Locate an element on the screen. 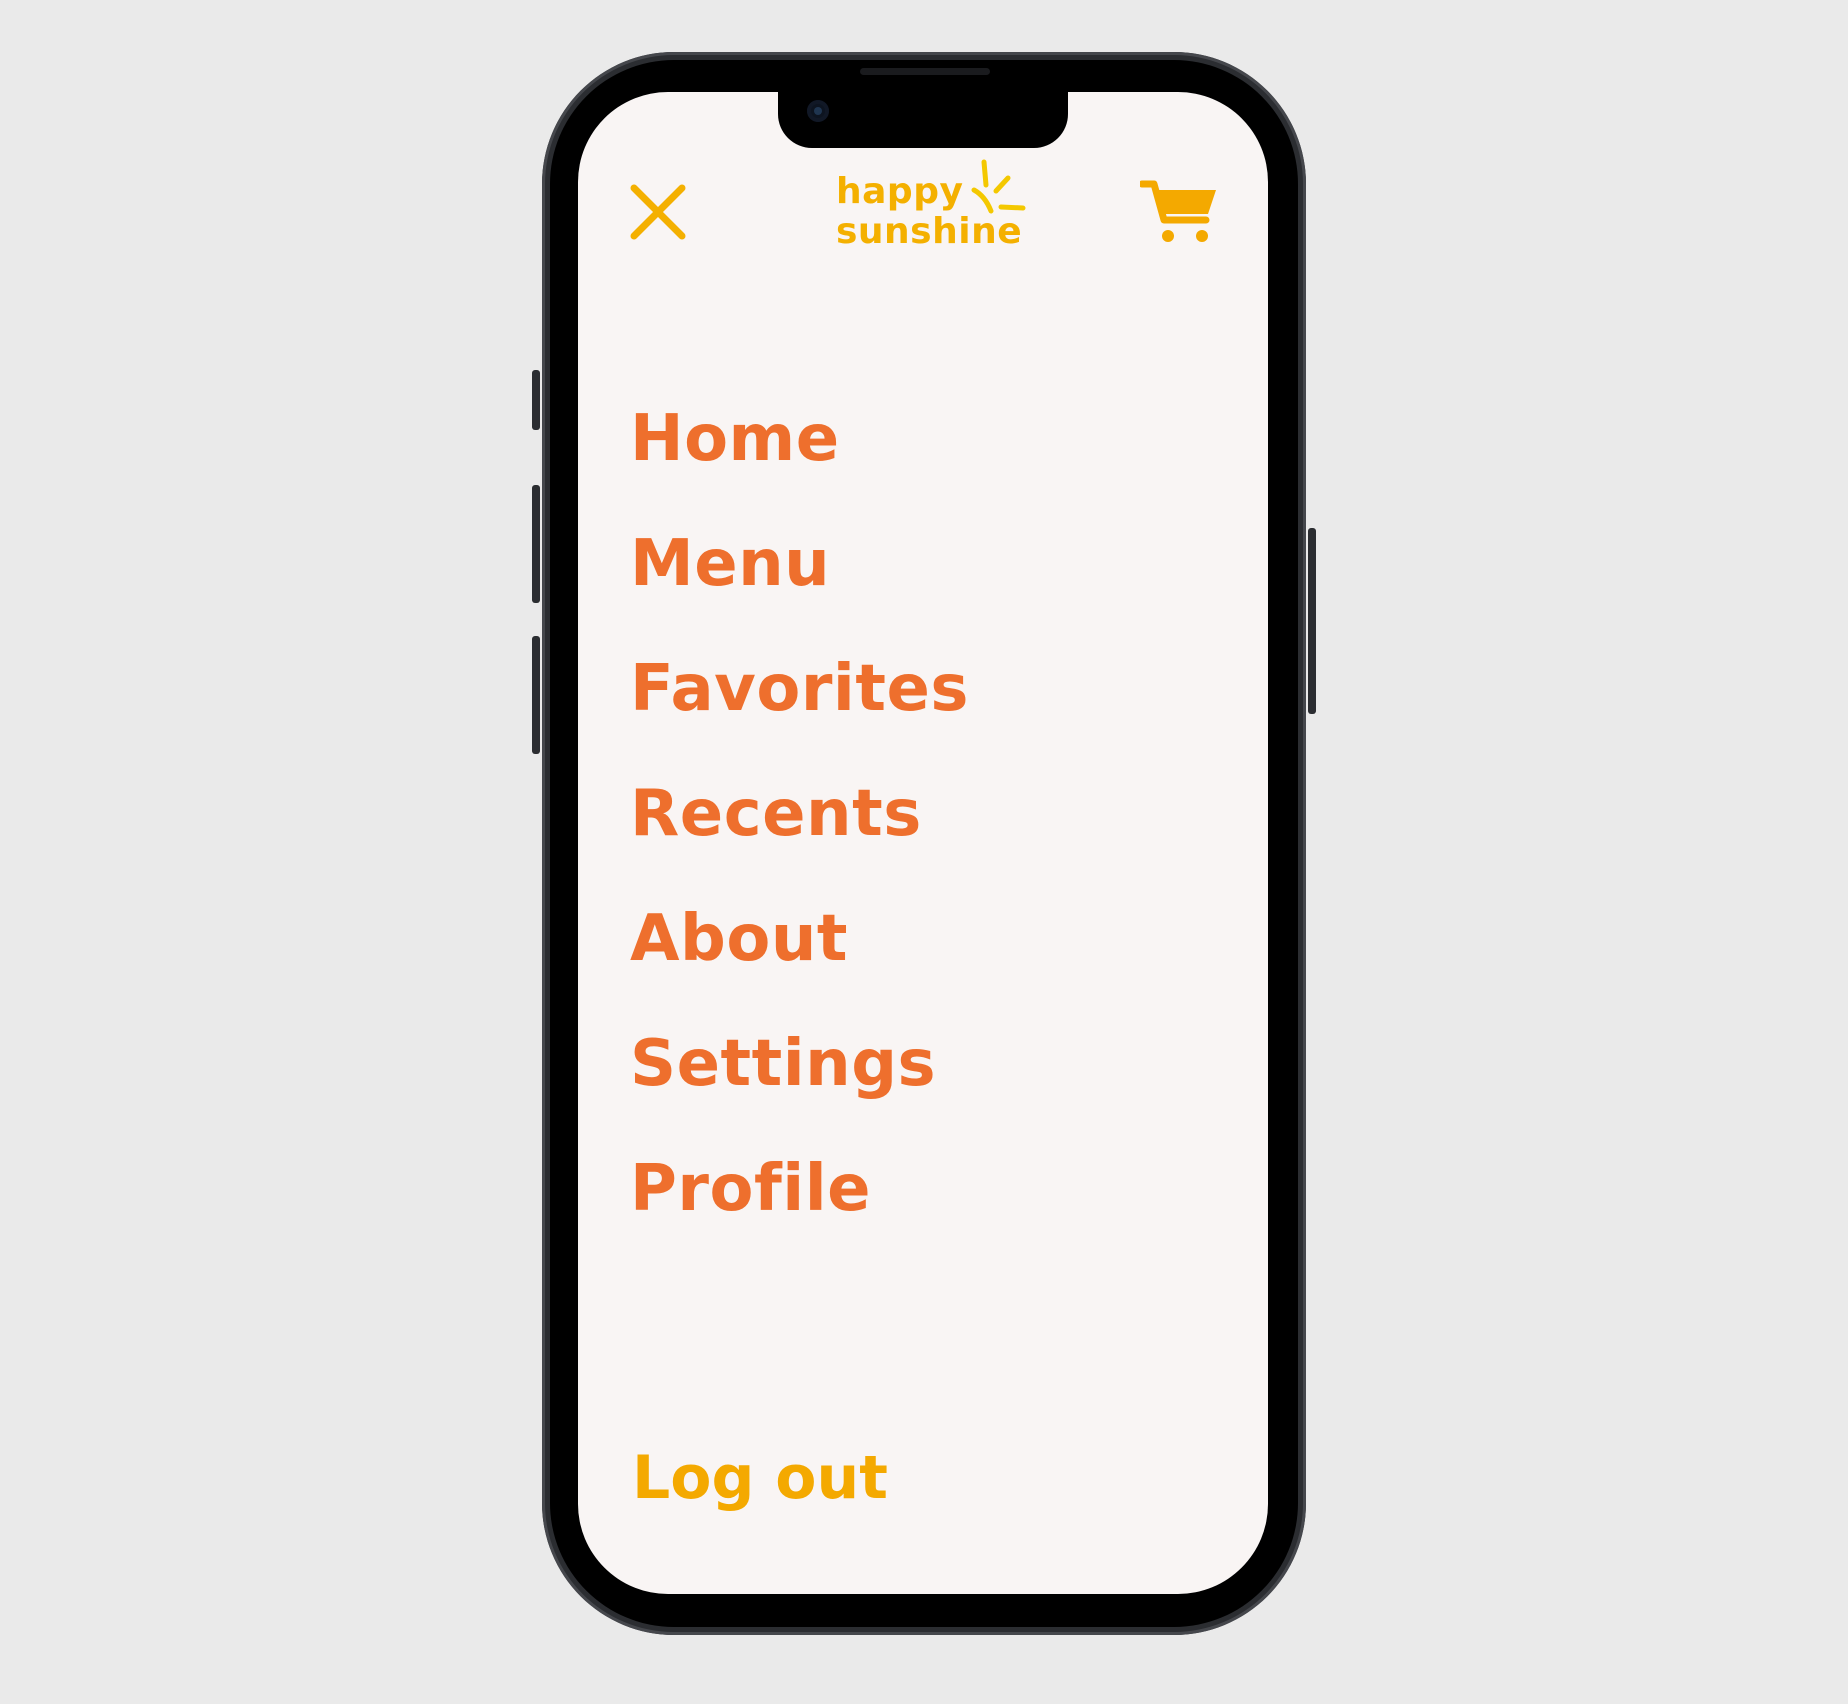 This screenshot has height=1704, width=1848. phone-power-button is located at coordinates (1312, 621).